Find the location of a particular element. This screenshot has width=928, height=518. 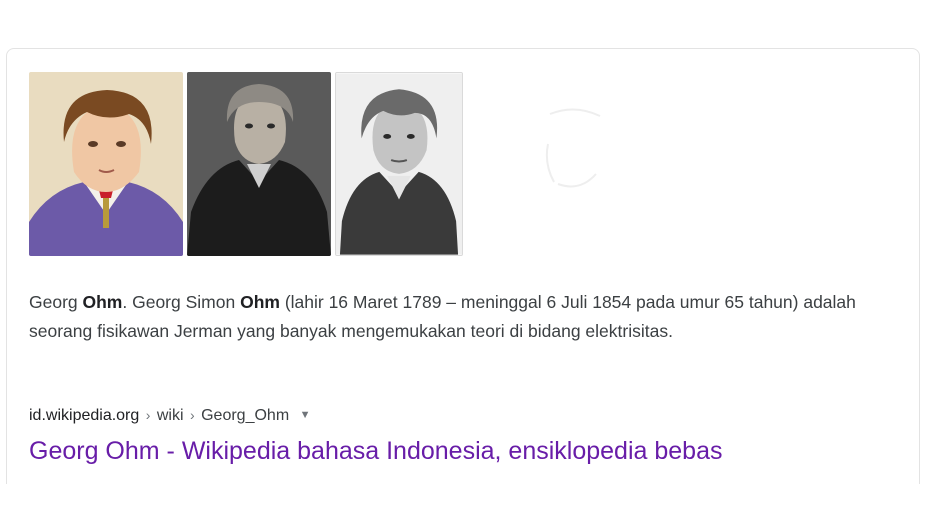

citation-path-segment: wiki is located at coordinates (170, 415).